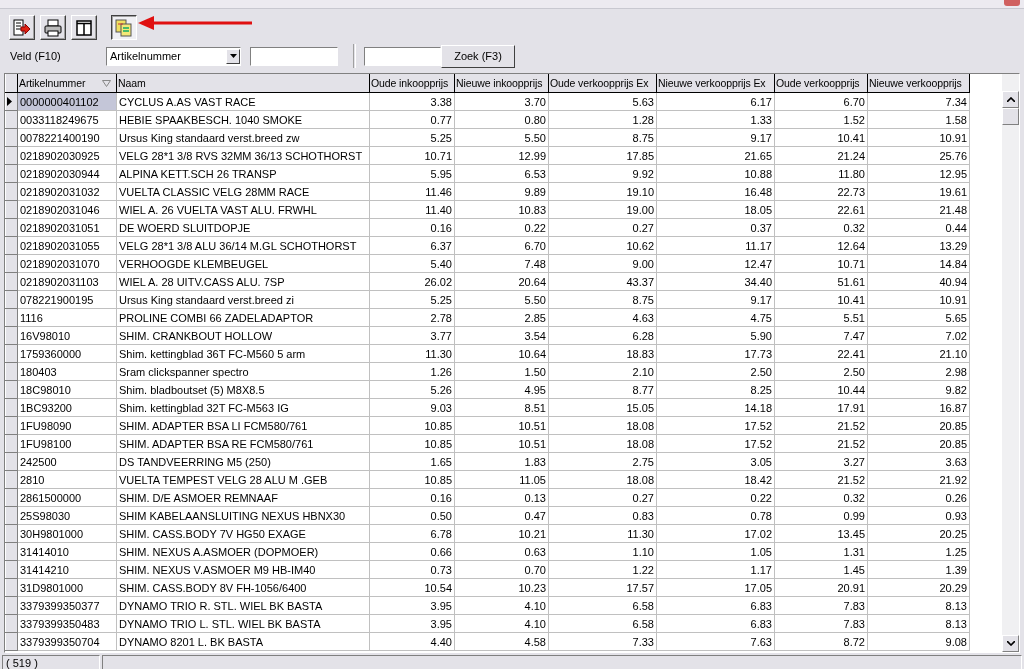  Describe the element at coordinates (412, 641) in the screenshot. I see `table-cell: 4.40` at that location.